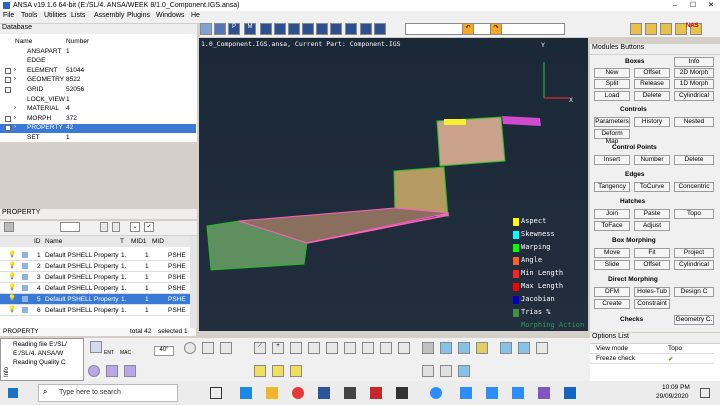 Image resolution: width=720 pixels, height=405 pixels. I want to click on property-row: 💡 6 Default PSHELL Property 1. 1 PSHE, so click(95, 310).